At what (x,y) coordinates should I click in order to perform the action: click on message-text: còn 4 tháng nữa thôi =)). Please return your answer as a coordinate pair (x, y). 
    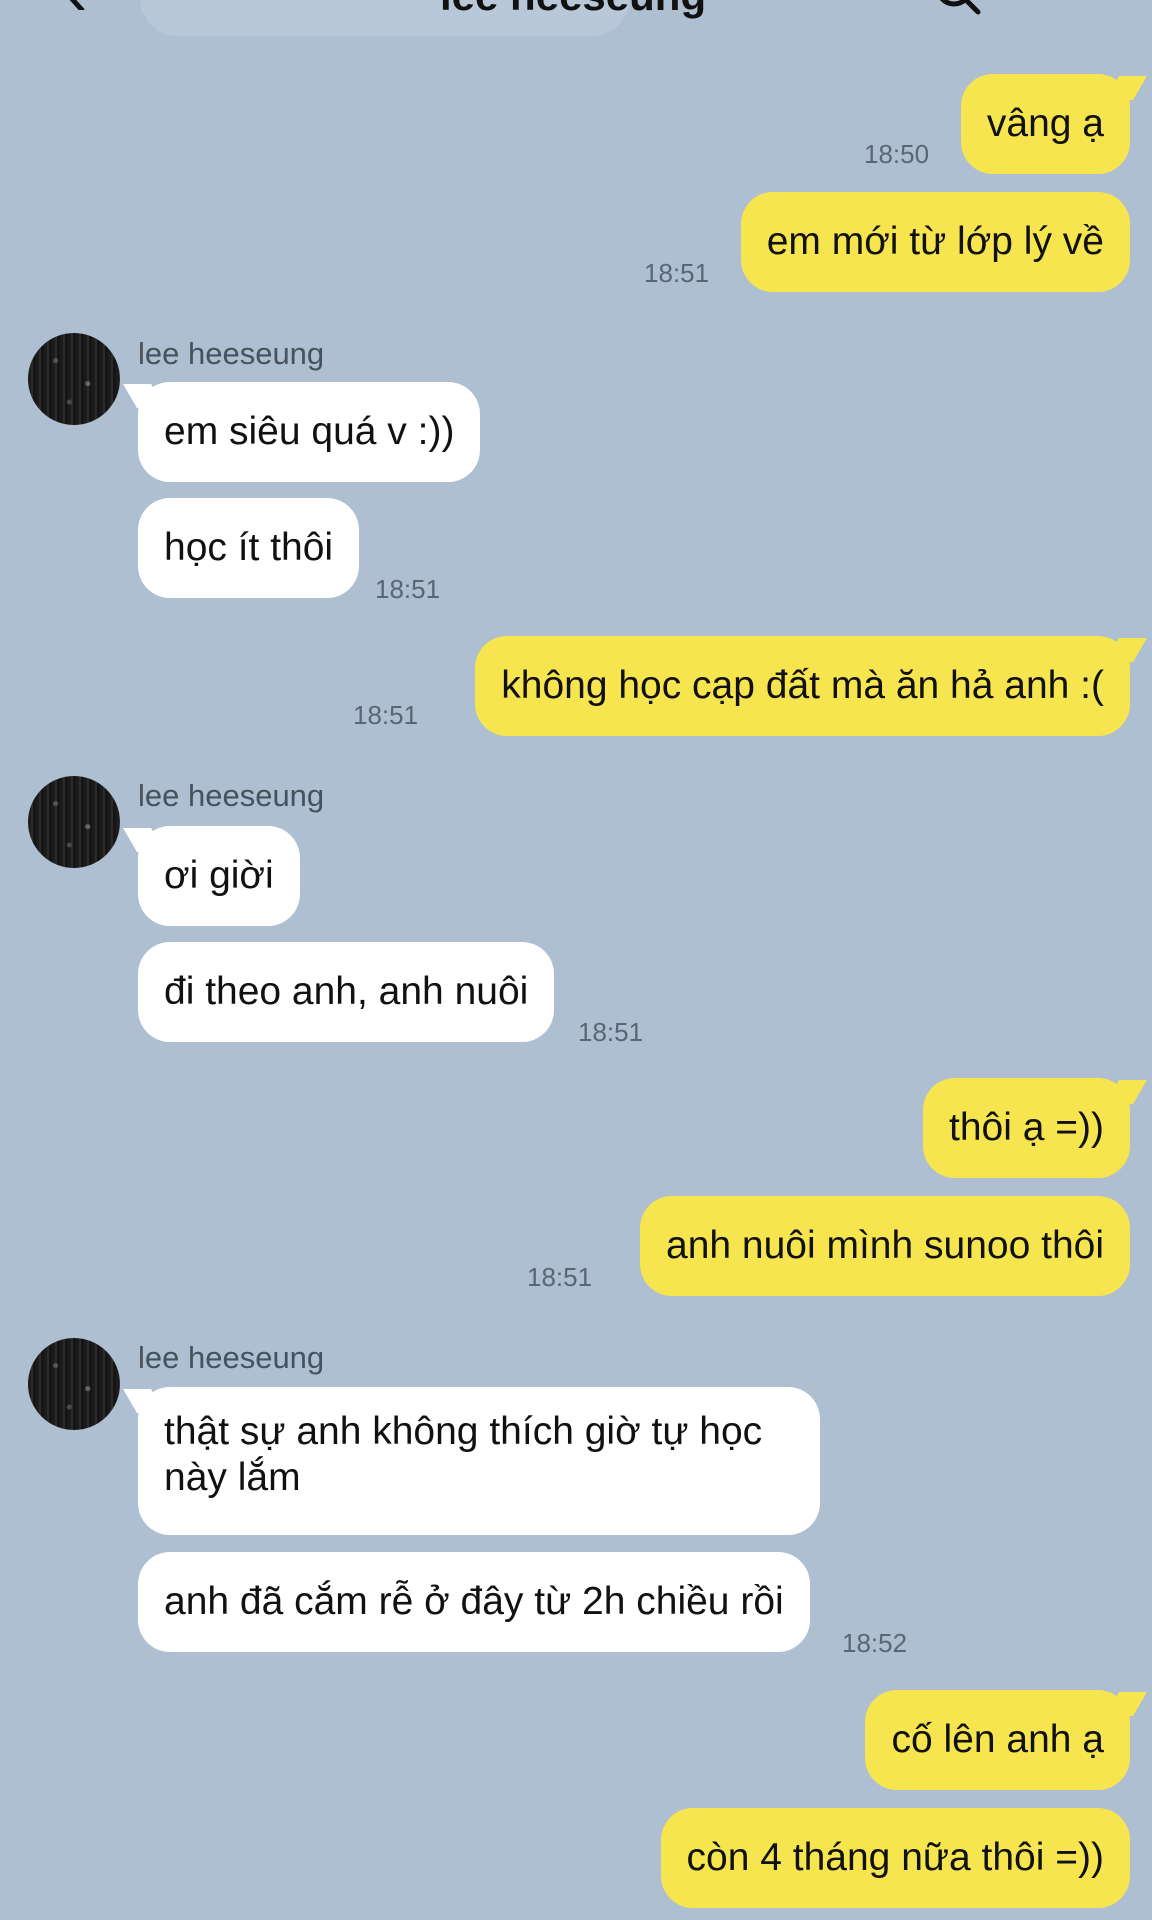
    Looking at the image, I should click on (895, 1857).